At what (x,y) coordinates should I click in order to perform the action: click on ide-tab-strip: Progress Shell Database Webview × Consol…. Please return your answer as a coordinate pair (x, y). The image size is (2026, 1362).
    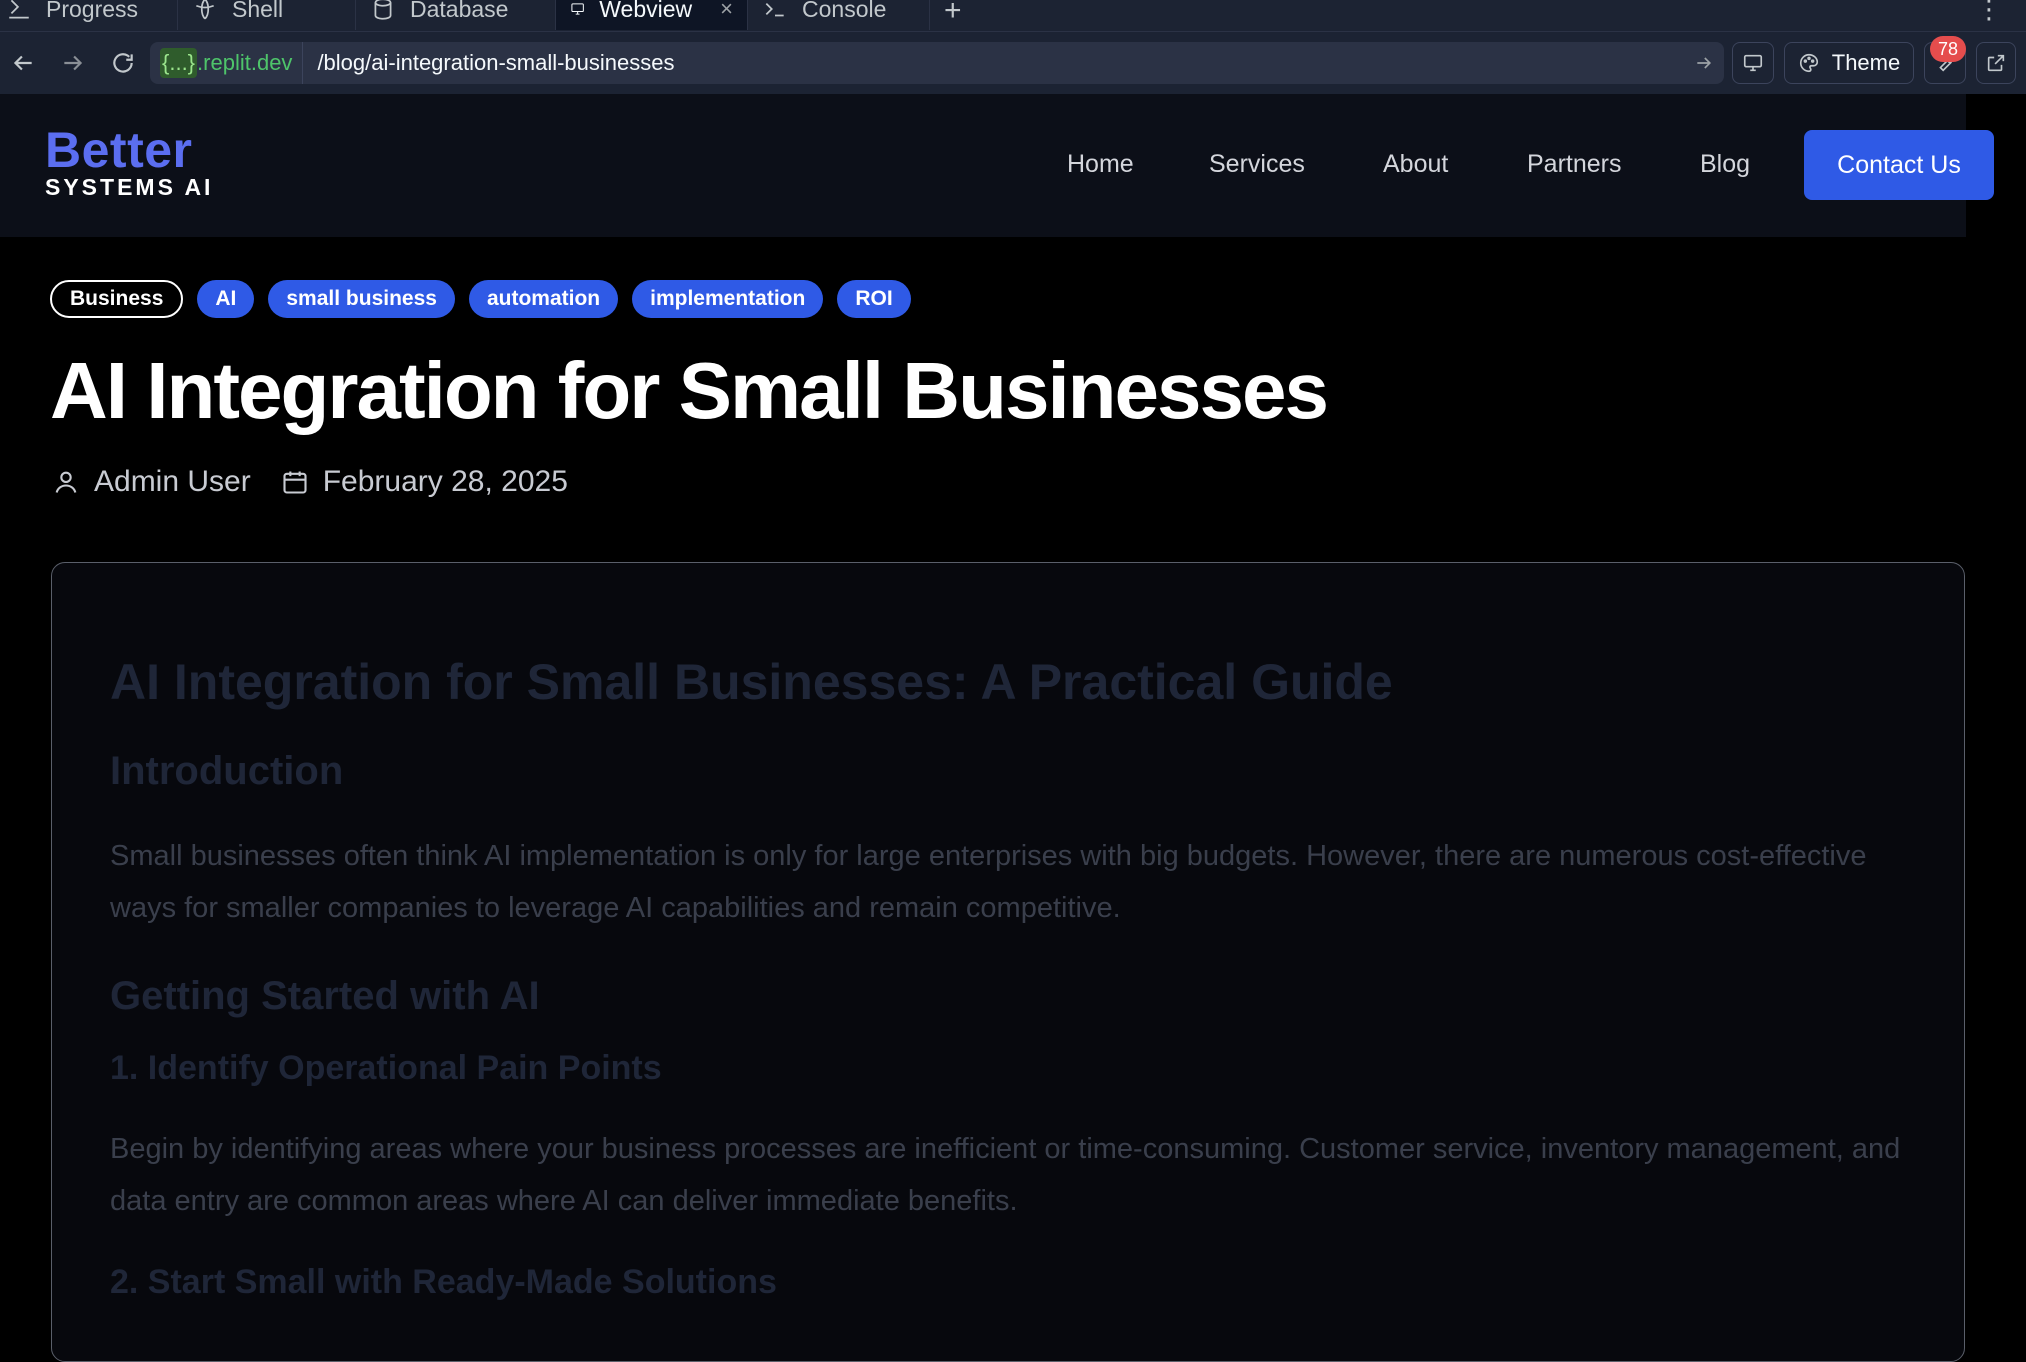
    Looking at the image, I should click on (1013, 16).